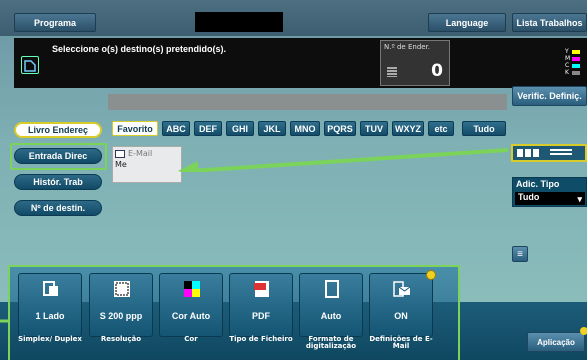 Image resolution: width=587 pixels, height=360 pixels. I want to click on address-count-box: N.º de Ender. 0, so click(415, 63).